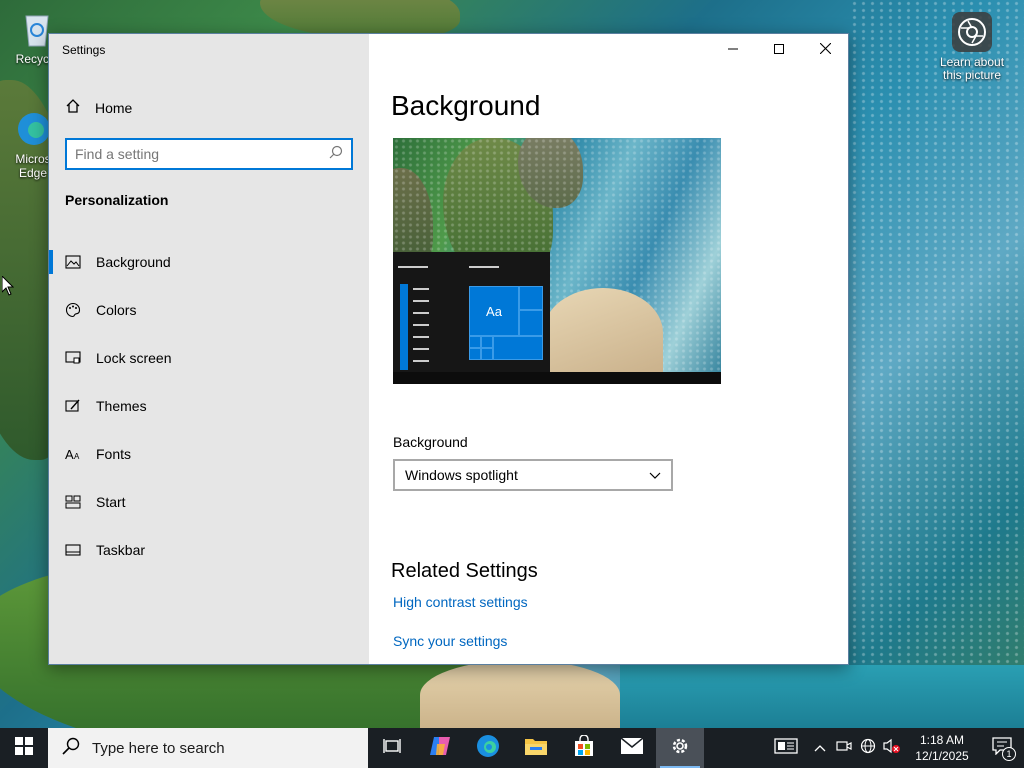  What do you see at coordinates (460, 602) in the screenshot?
I see `high-contrast-link: High contrast settings` at bounding box center [460, 602].